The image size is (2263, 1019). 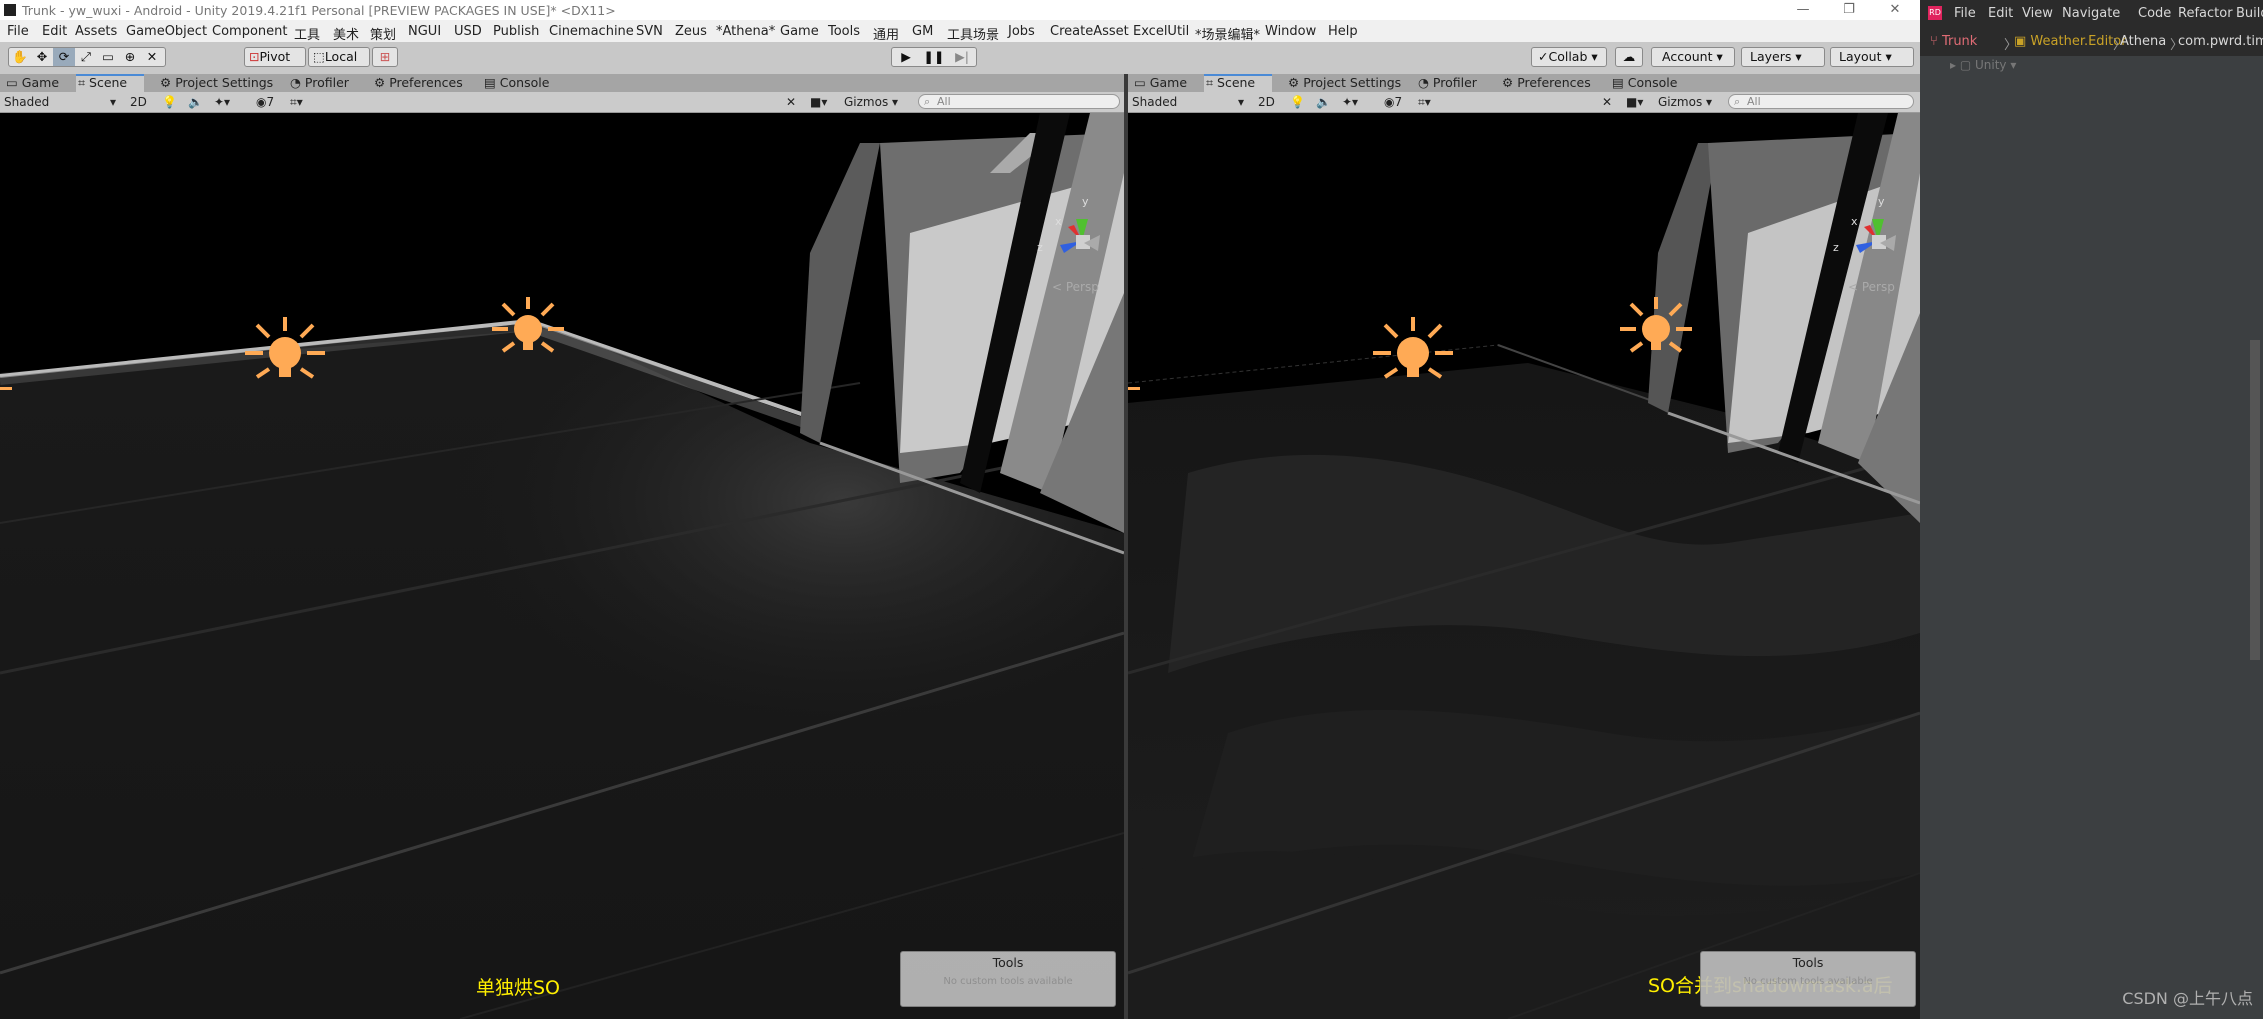 I want to click on layers-dropdown: Layers ▾, so click(x=1783, y=57).